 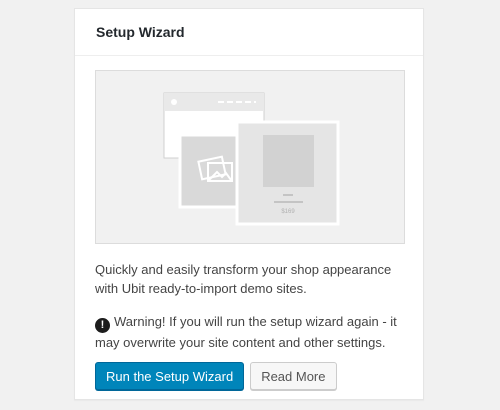 I want to click on panel-title: Setup Wizard, so click(x=249, y=32).